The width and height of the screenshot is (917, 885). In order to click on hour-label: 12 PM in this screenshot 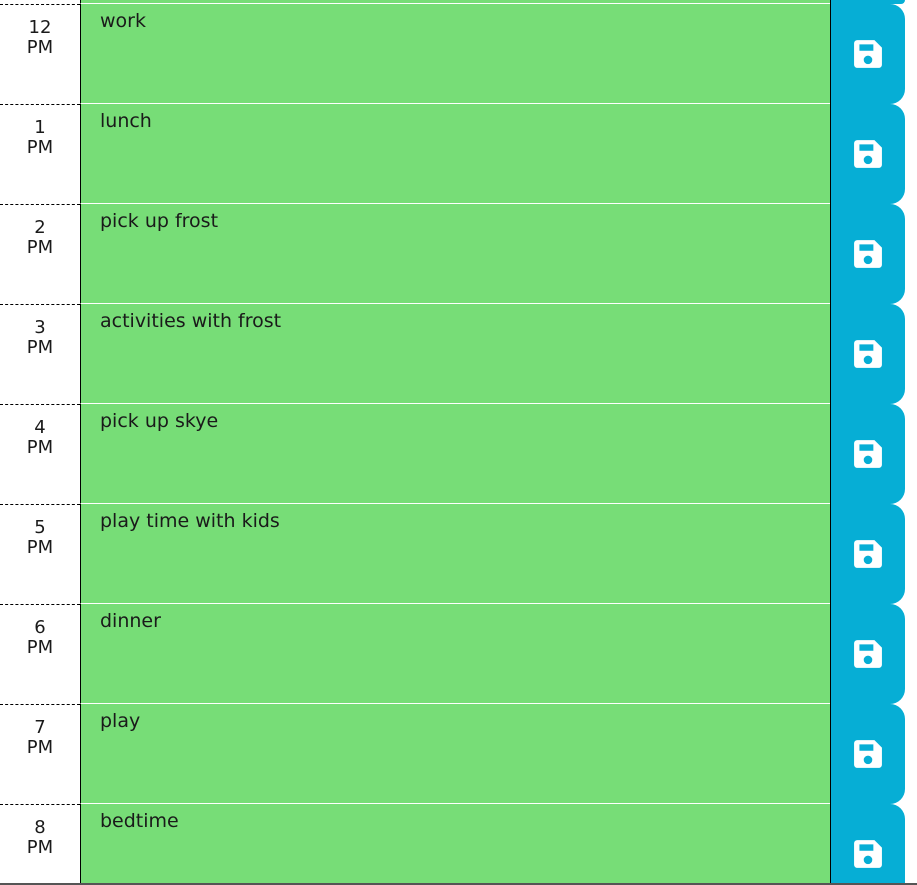, I will do `click(40, 54)`.